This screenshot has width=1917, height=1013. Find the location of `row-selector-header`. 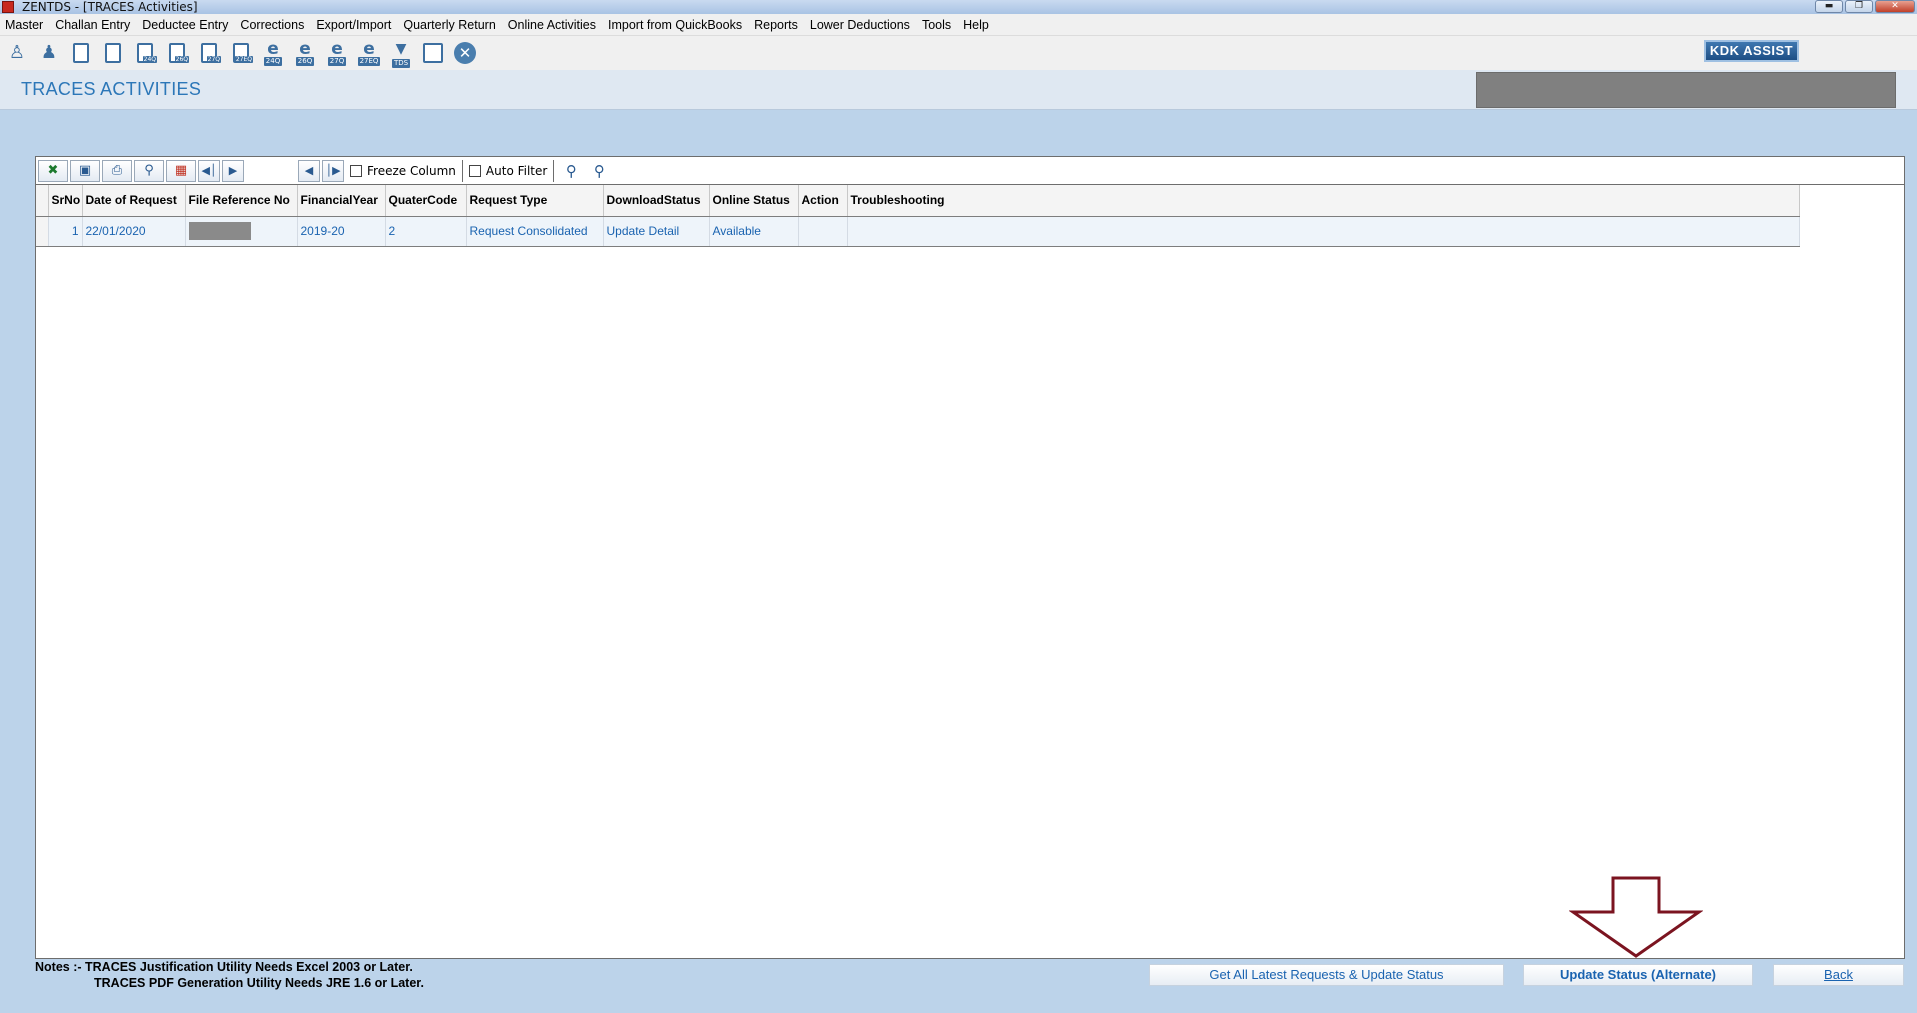

row-selector-header is located at coordinates (42, 201).